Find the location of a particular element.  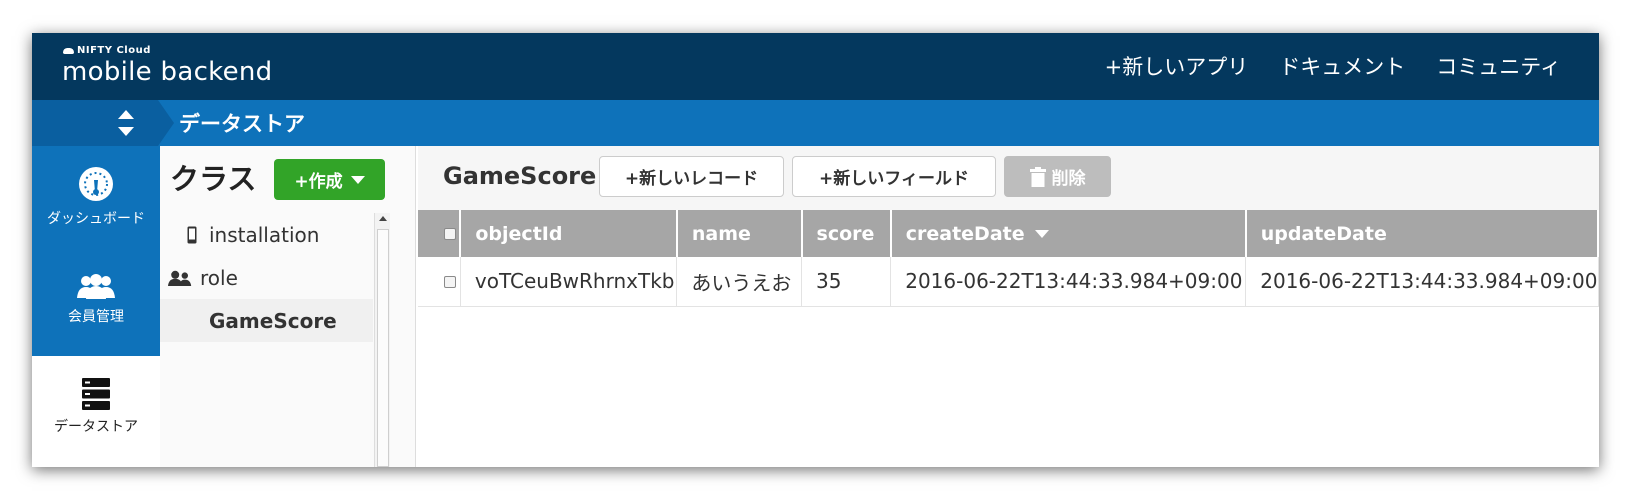

class-item-label: role is located at coordinates (219, 277).